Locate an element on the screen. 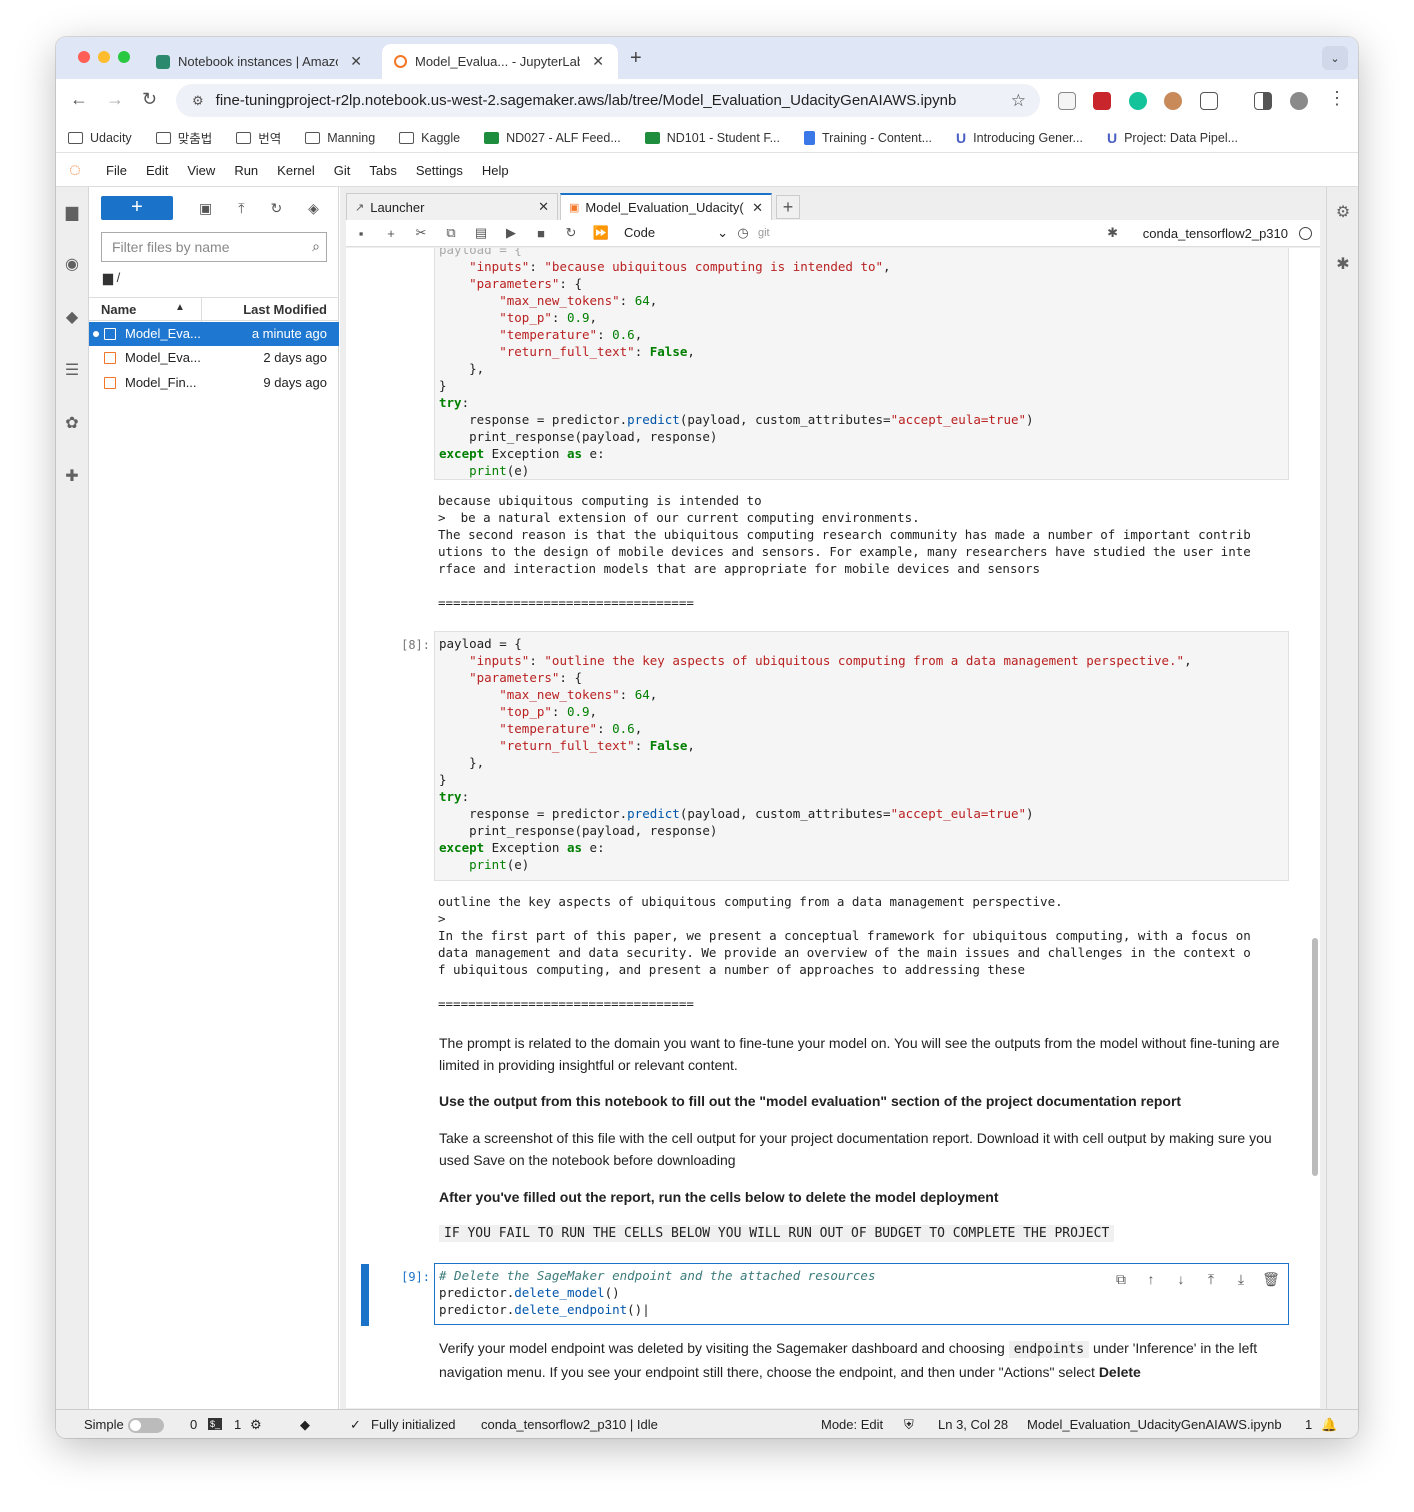 The width and height of the screenshot is (1414, 1512). menu-settings: Settings is located at coordinates (439, 170).